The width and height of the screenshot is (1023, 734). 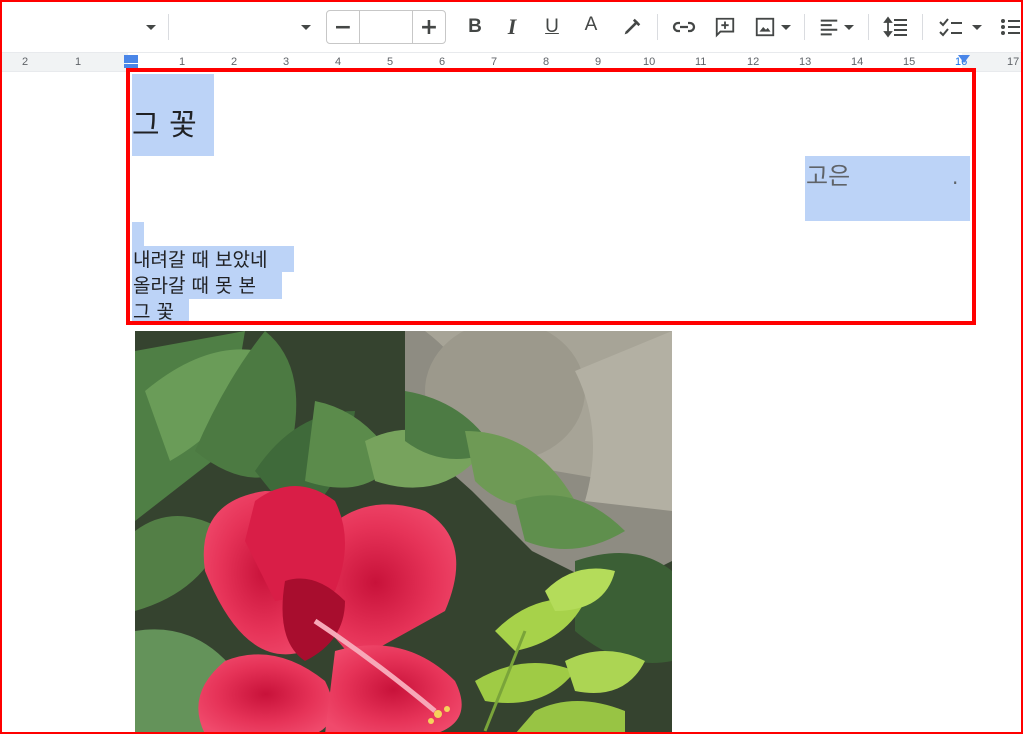 I want to click on underline-button: U, so click(x=552, y=27).